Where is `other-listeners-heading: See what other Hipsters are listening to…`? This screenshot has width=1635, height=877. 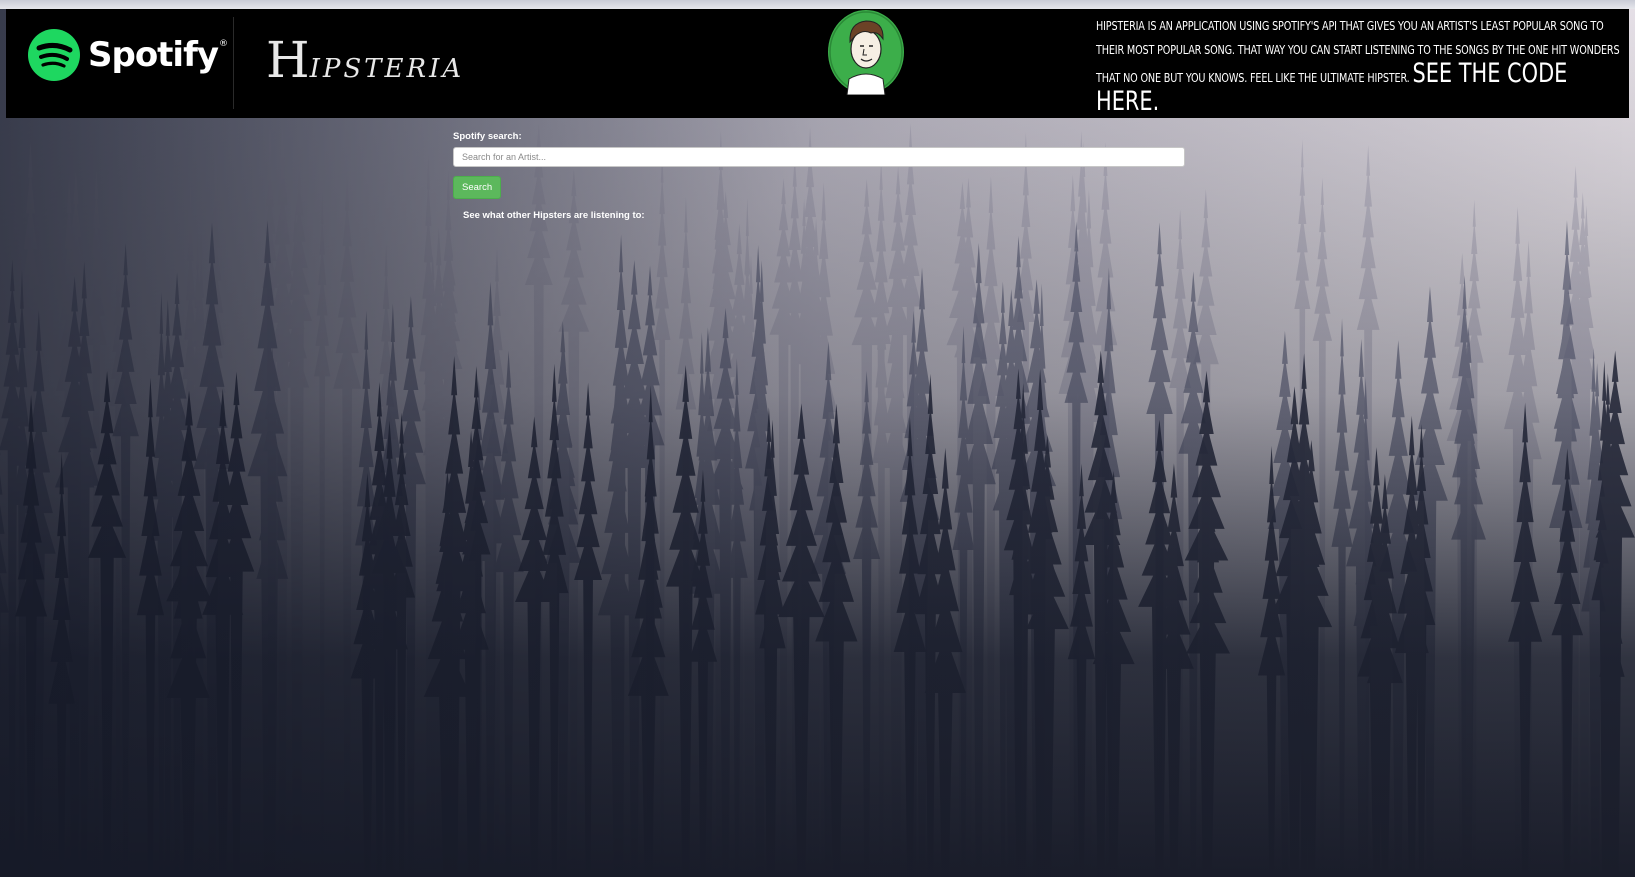
other-listeners-heading: See what other Hipsters are listening to… is located at coordinates (554, 215).